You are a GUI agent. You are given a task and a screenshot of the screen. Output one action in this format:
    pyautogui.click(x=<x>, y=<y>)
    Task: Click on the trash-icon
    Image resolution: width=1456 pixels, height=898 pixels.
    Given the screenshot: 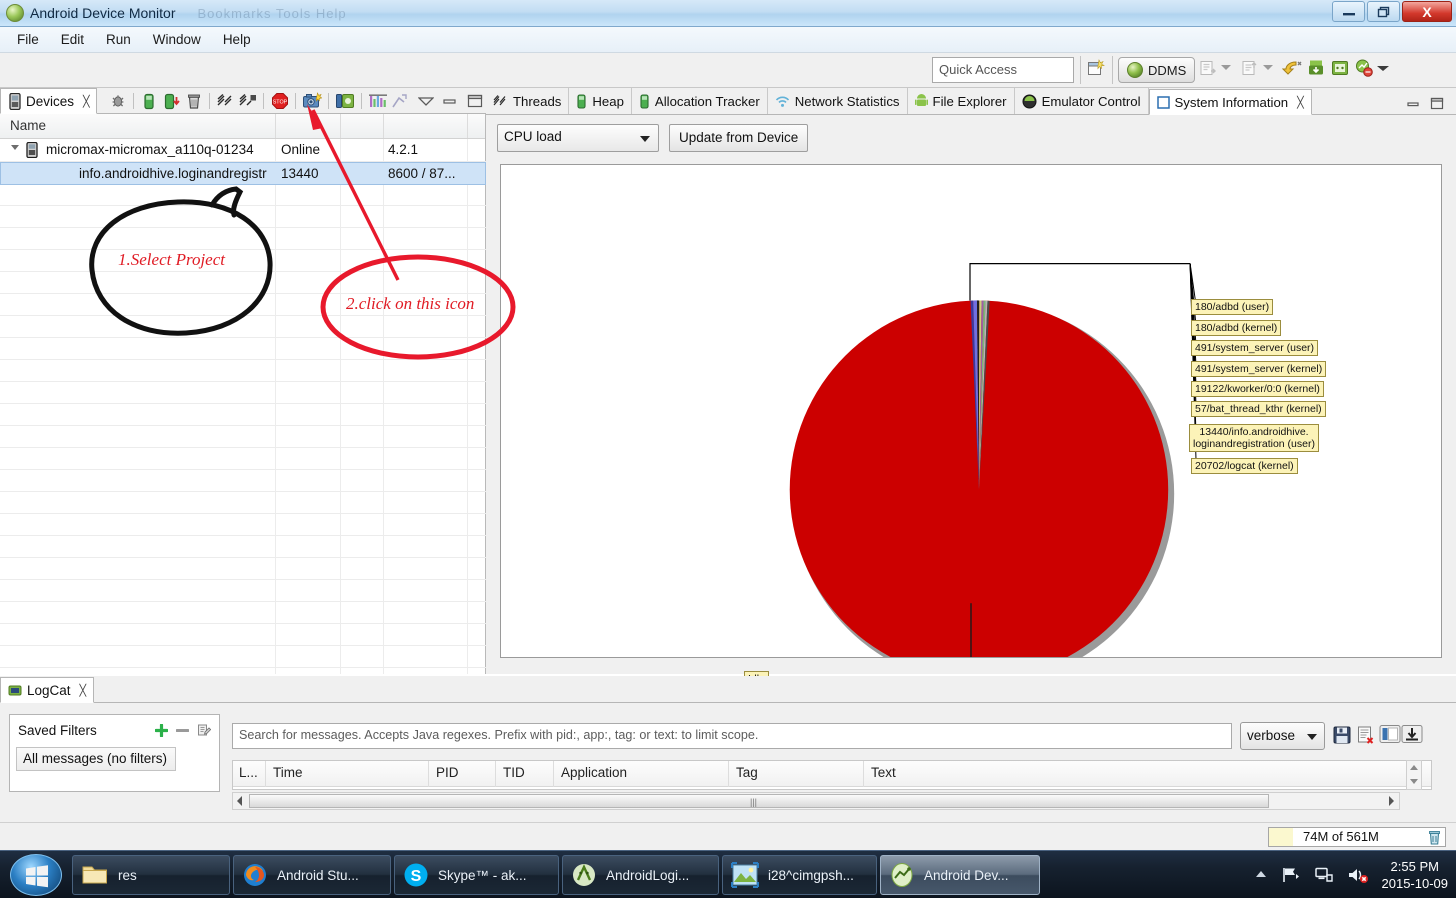 What is the action you would take?
    pyautogui.click(x=1434, y=837)
    